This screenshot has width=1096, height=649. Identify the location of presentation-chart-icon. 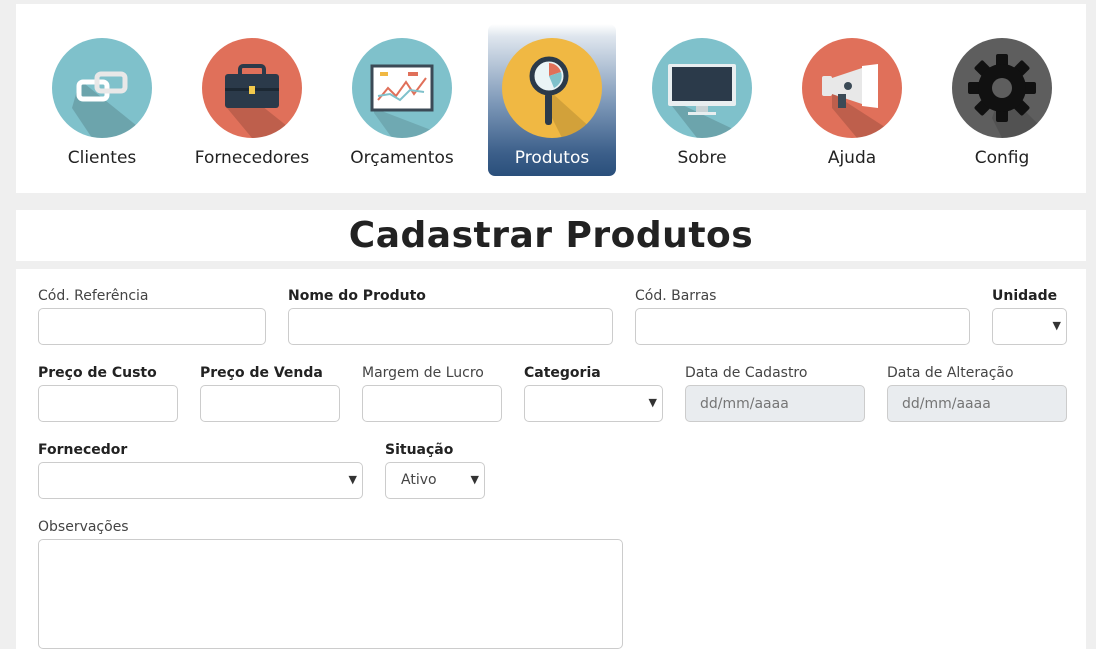
(402, 88).